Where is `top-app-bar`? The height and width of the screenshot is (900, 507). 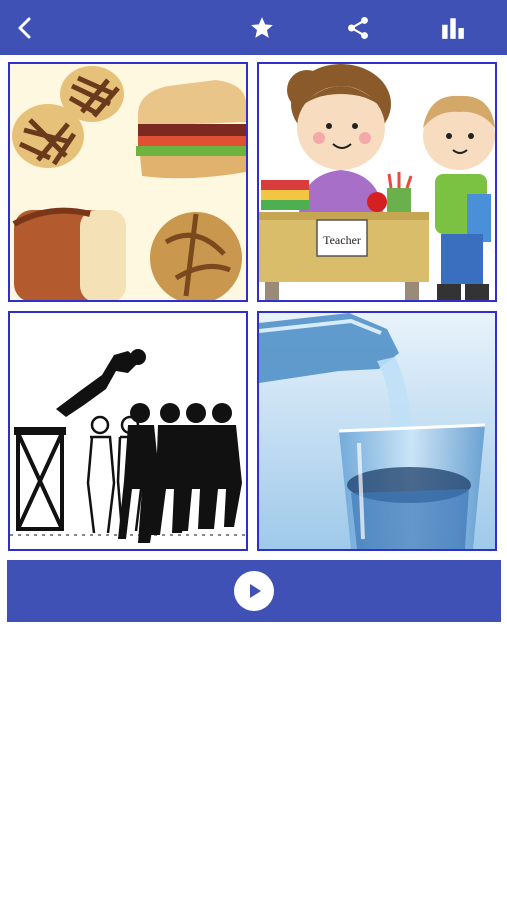
top-app-bar is located at coordinates (253, 27).